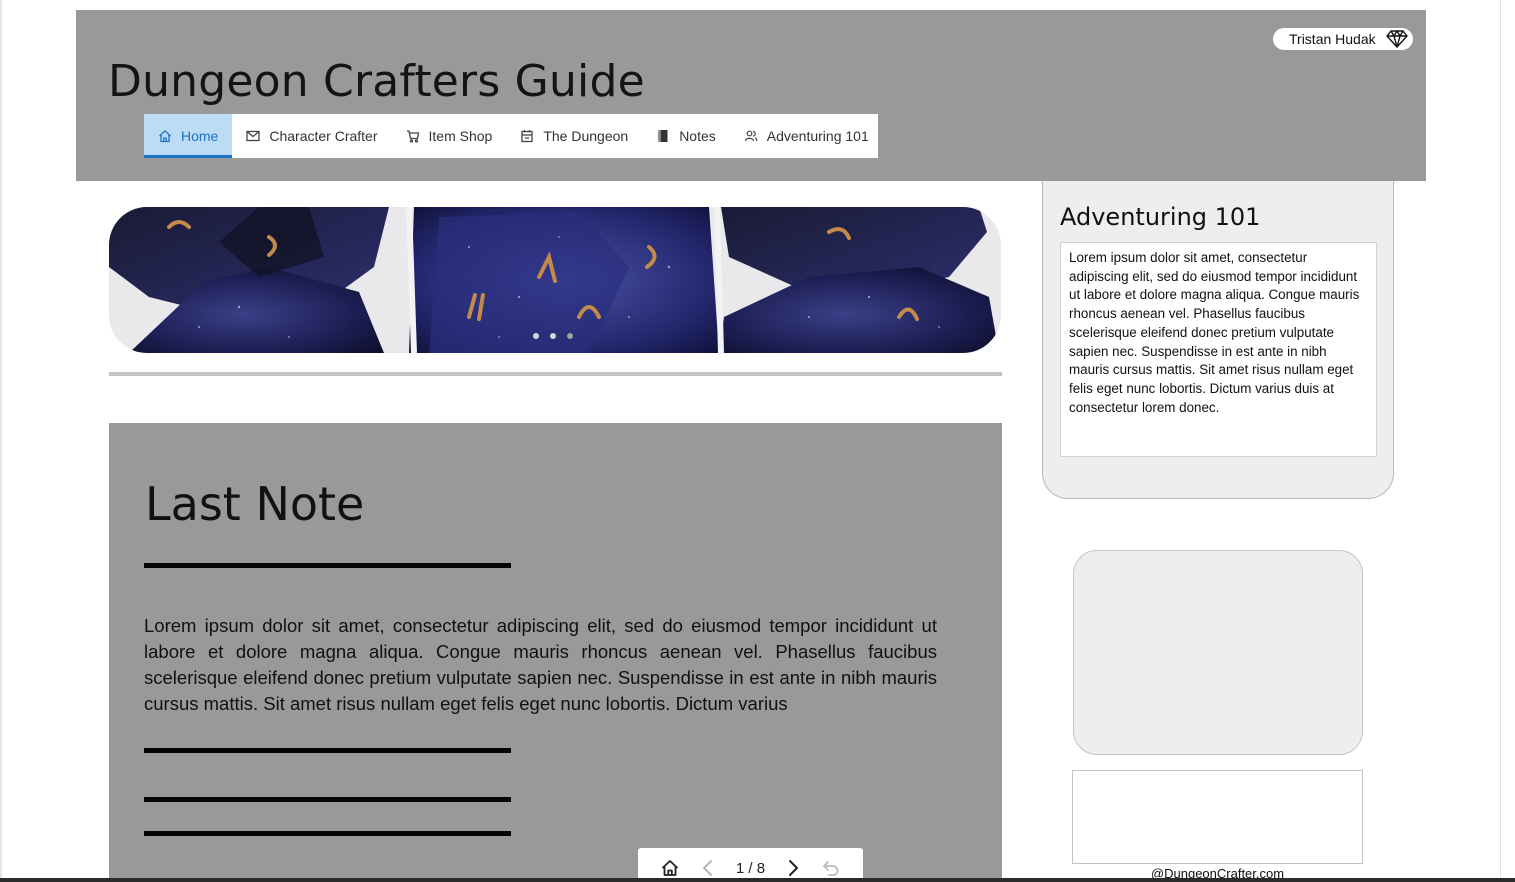 The image size is (1515, 882). I want to click on nav-item-the-dungeon: The Dungeon, so click(574, 136).